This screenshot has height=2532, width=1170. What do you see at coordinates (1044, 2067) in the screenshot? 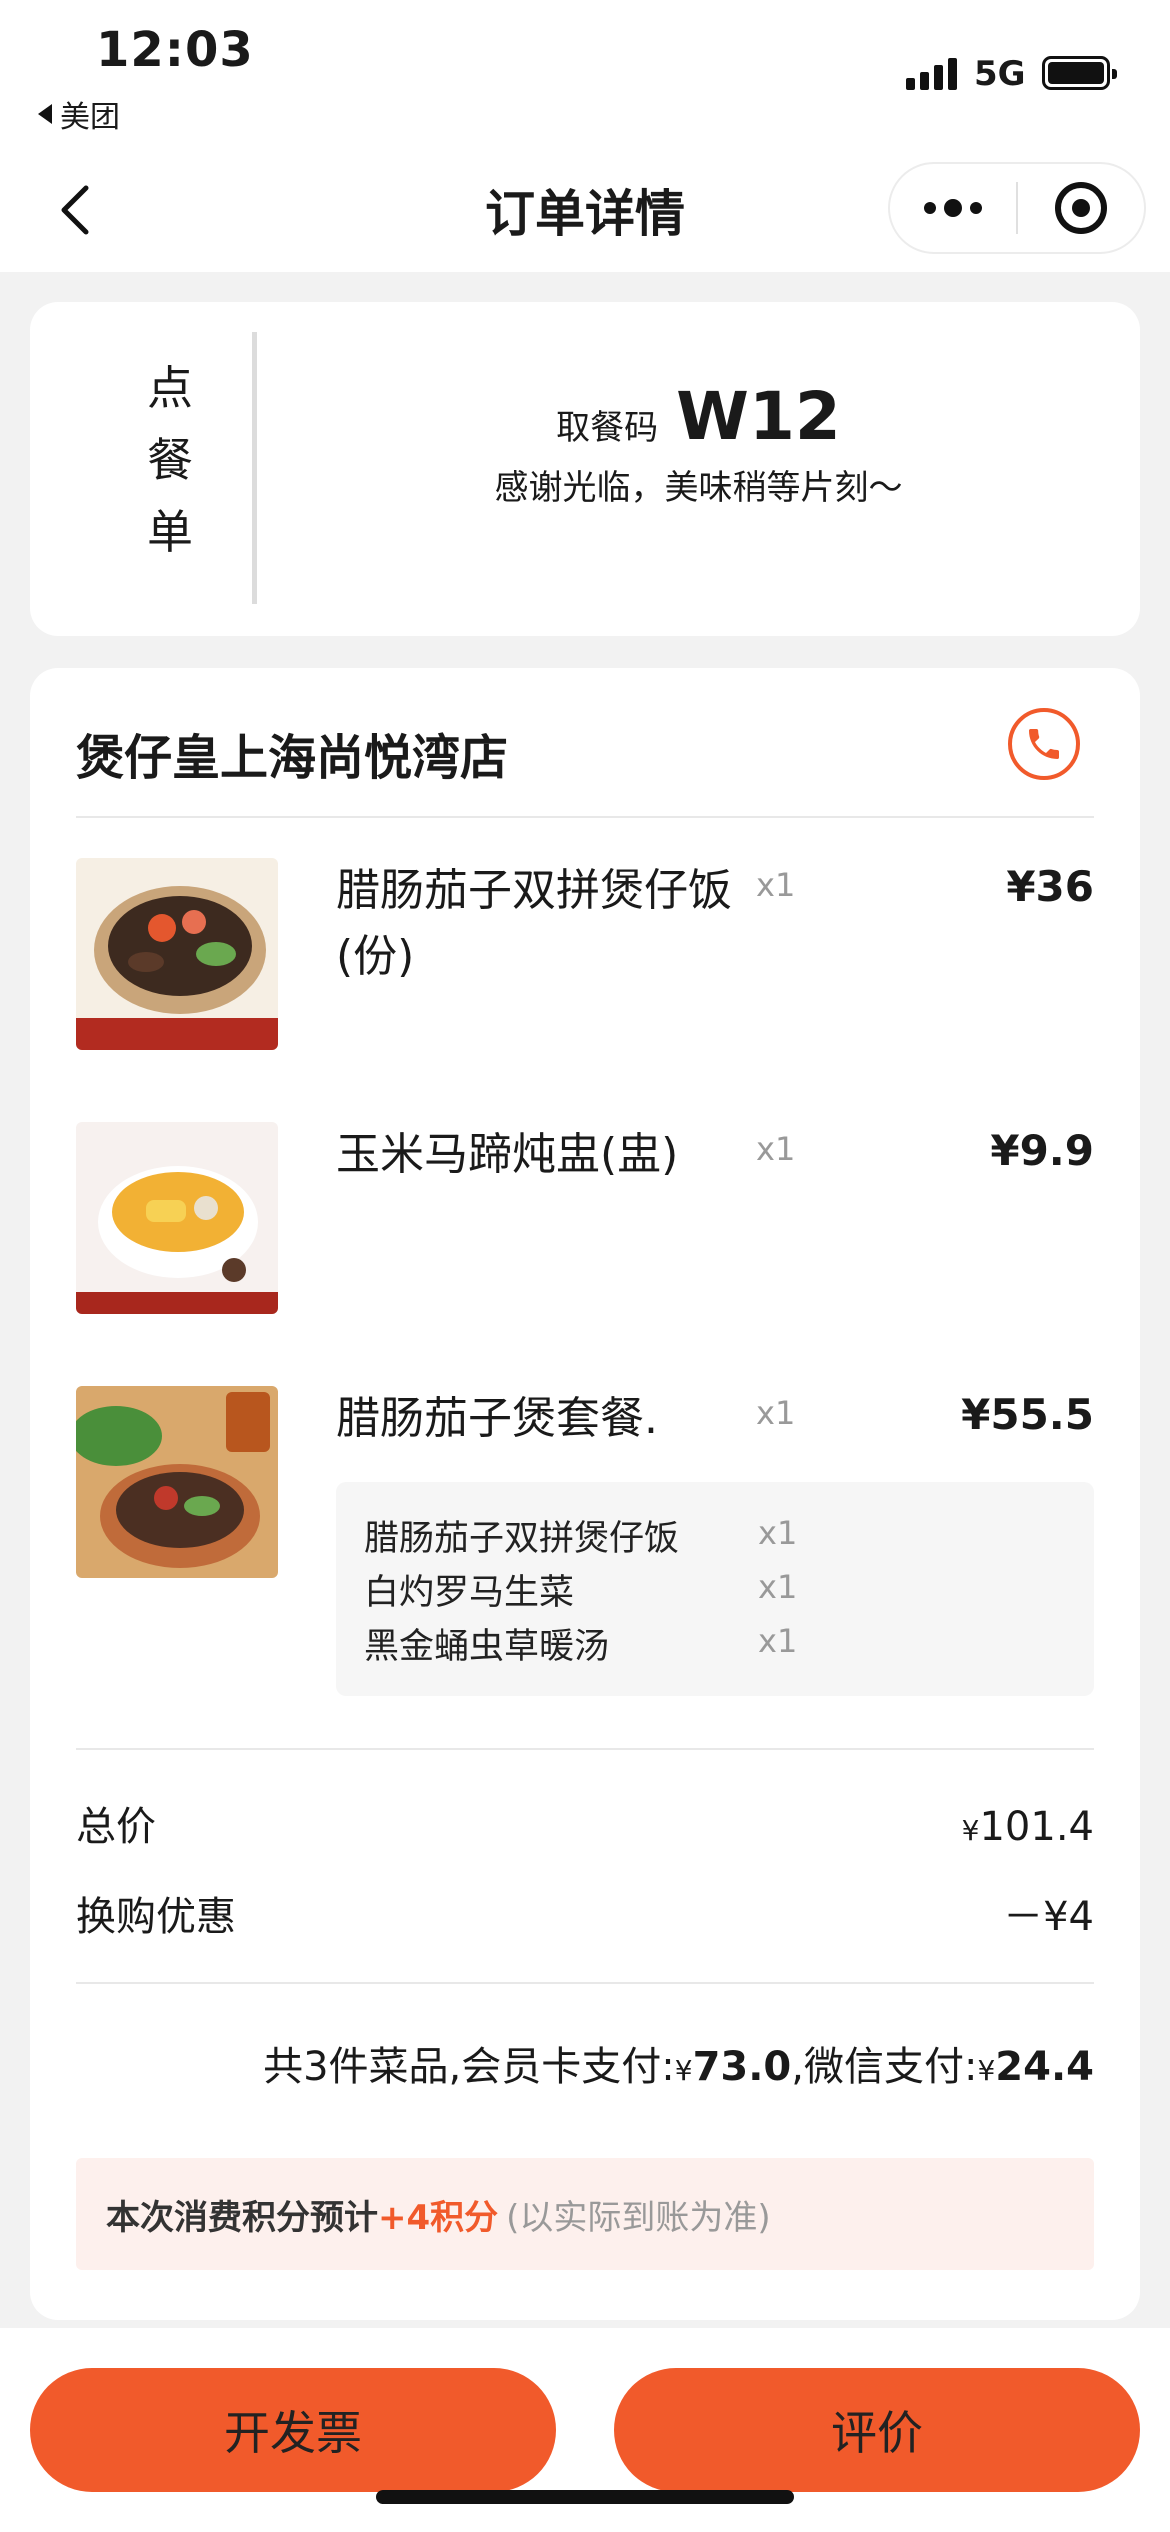
I see `wechat-amount: 24.4` at bounding box center [1044, 2067].